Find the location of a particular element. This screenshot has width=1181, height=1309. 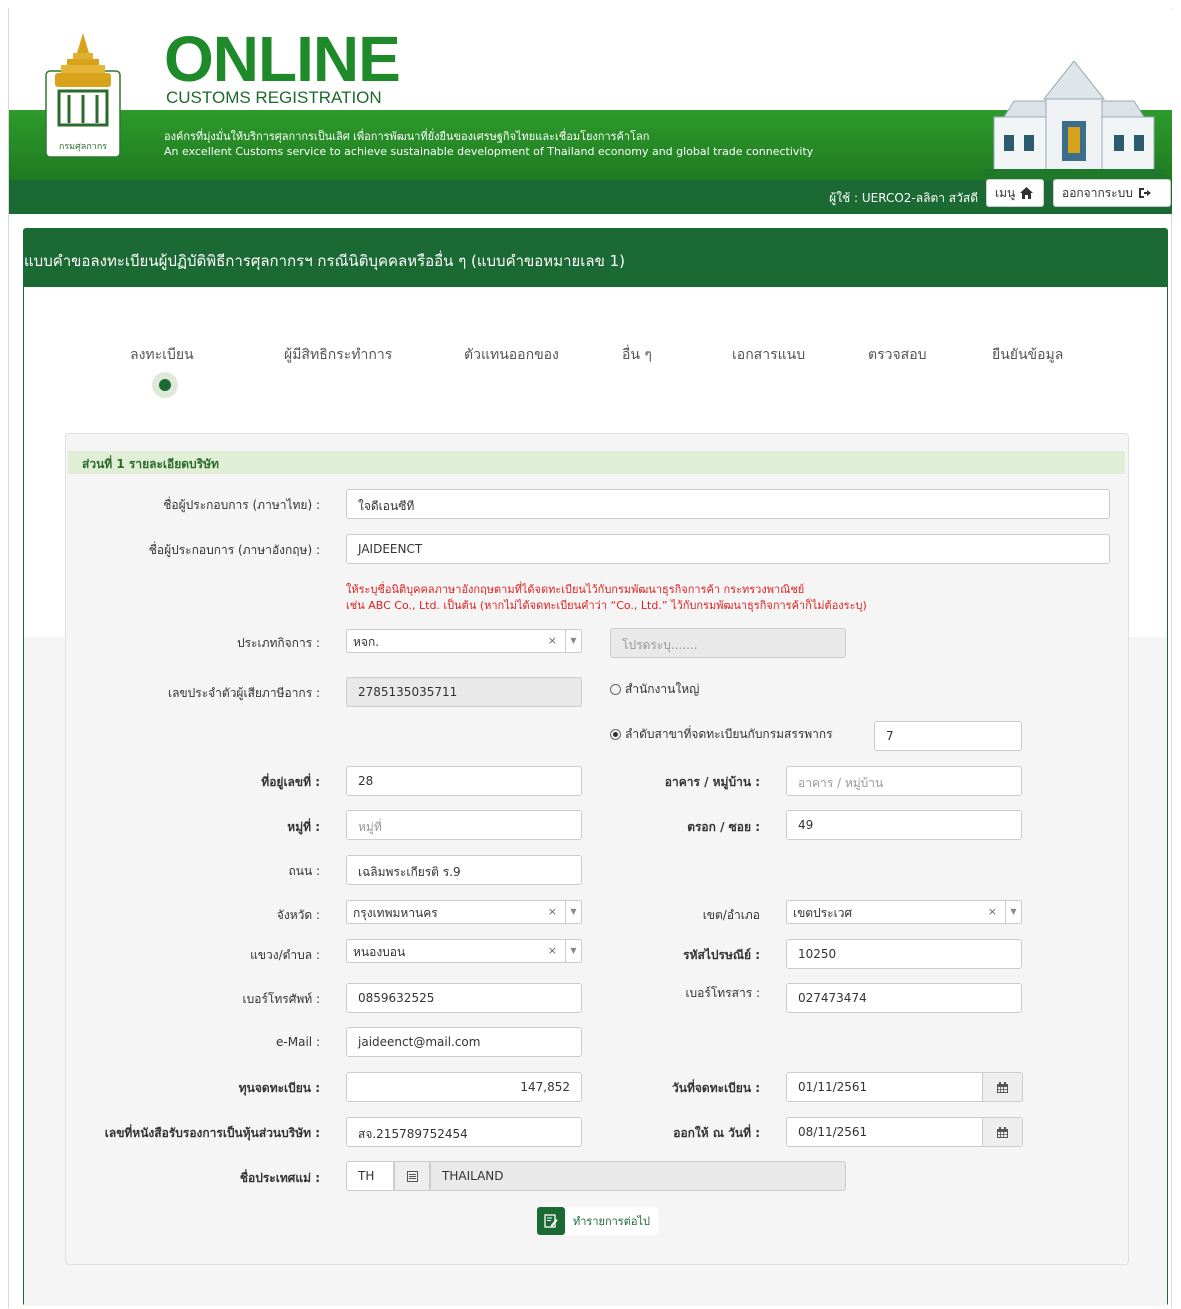

issue-date-input: 08/11/2561 is located at coordinates (884, 1132).